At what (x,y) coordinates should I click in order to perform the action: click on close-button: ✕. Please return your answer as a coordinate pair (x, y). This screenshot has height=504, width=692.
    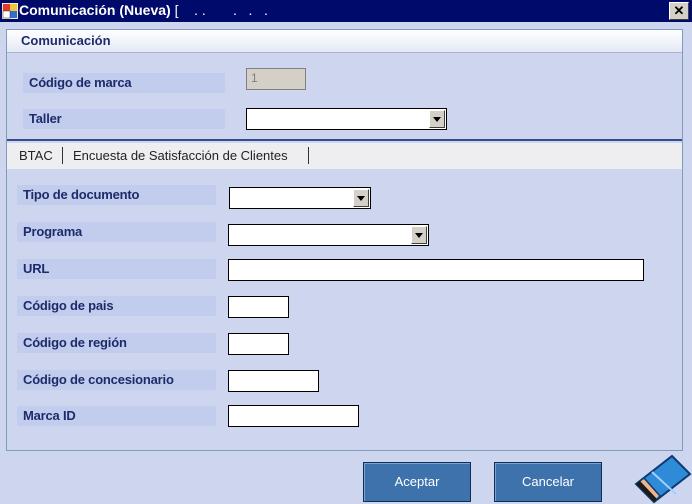
    Looking at the image, I should click on (679, 11).